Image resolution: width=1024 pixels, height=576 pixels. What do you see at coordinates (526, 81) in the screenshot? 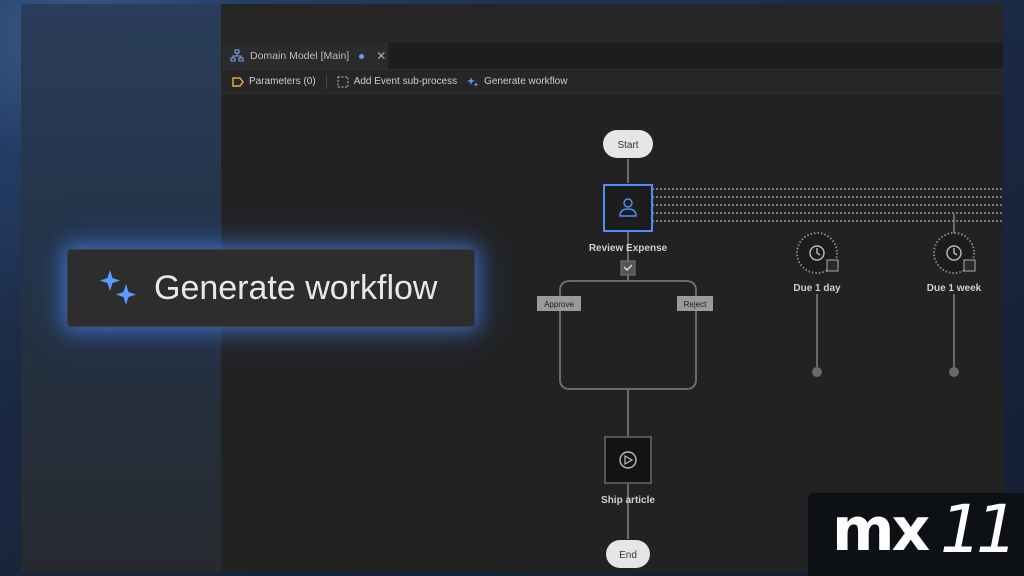
I see `generate-workflow-label: Generate workflow` at bounding box center [526, 81].